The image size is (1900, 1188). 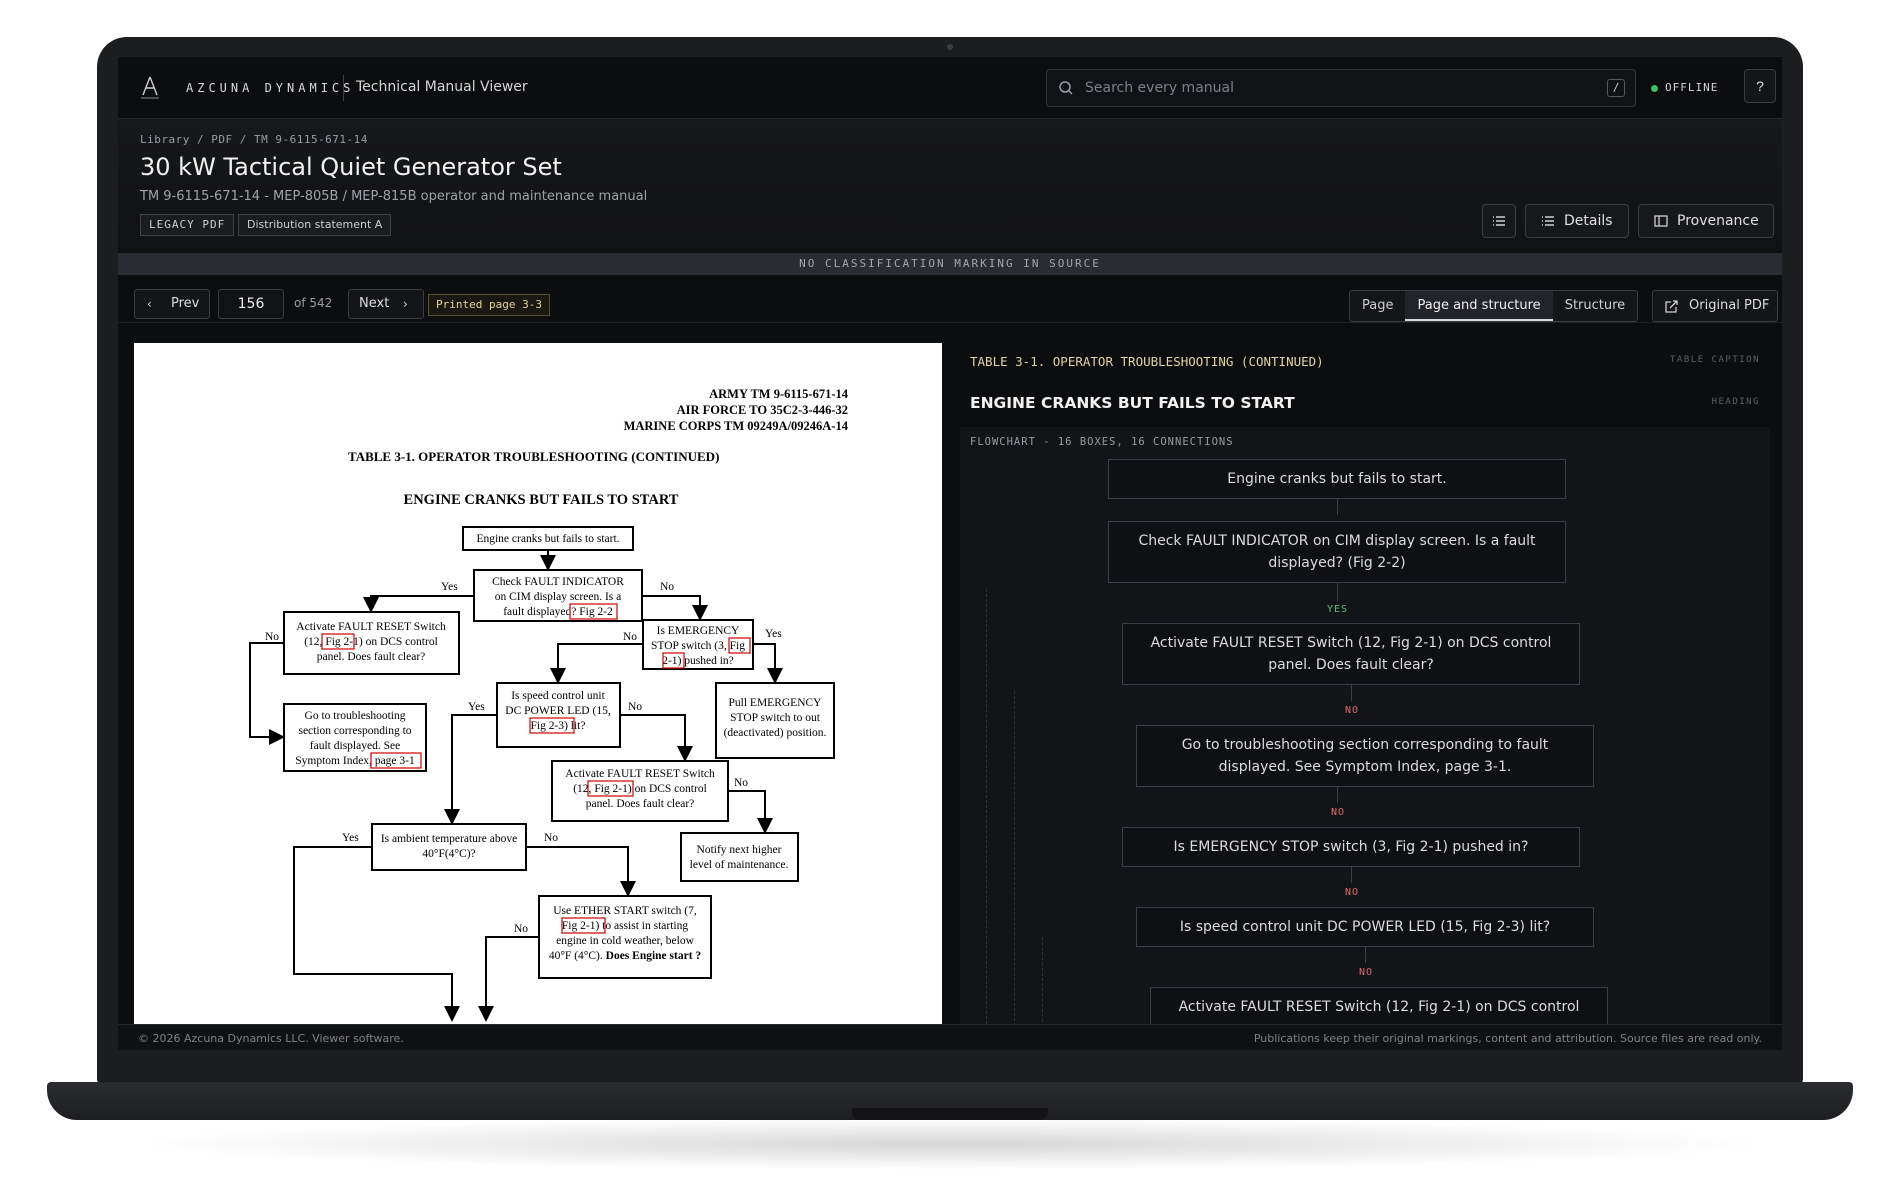 I want to click on shortcut-key: /, so click(x=1616, y=88).